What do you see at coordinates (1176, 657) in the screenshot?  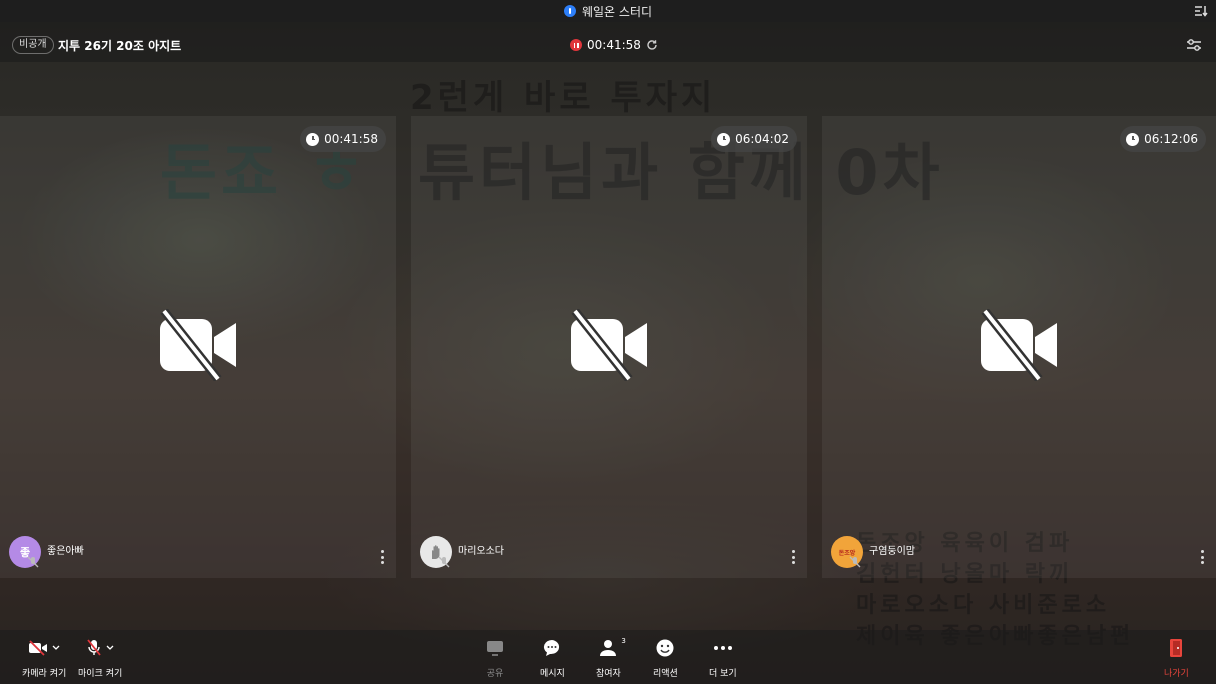 I see `leave-button: 나가기` at bounding box center [1176, 657].